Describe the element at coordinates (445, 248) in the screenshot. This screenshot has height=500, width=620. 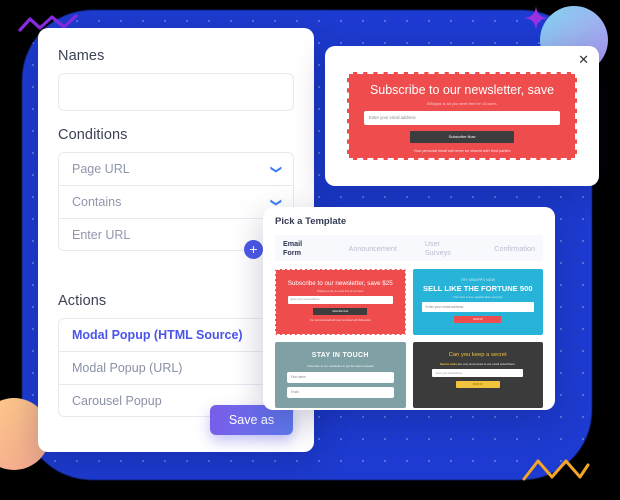
I see `tab-user-surveys: User Surveys` at that location.